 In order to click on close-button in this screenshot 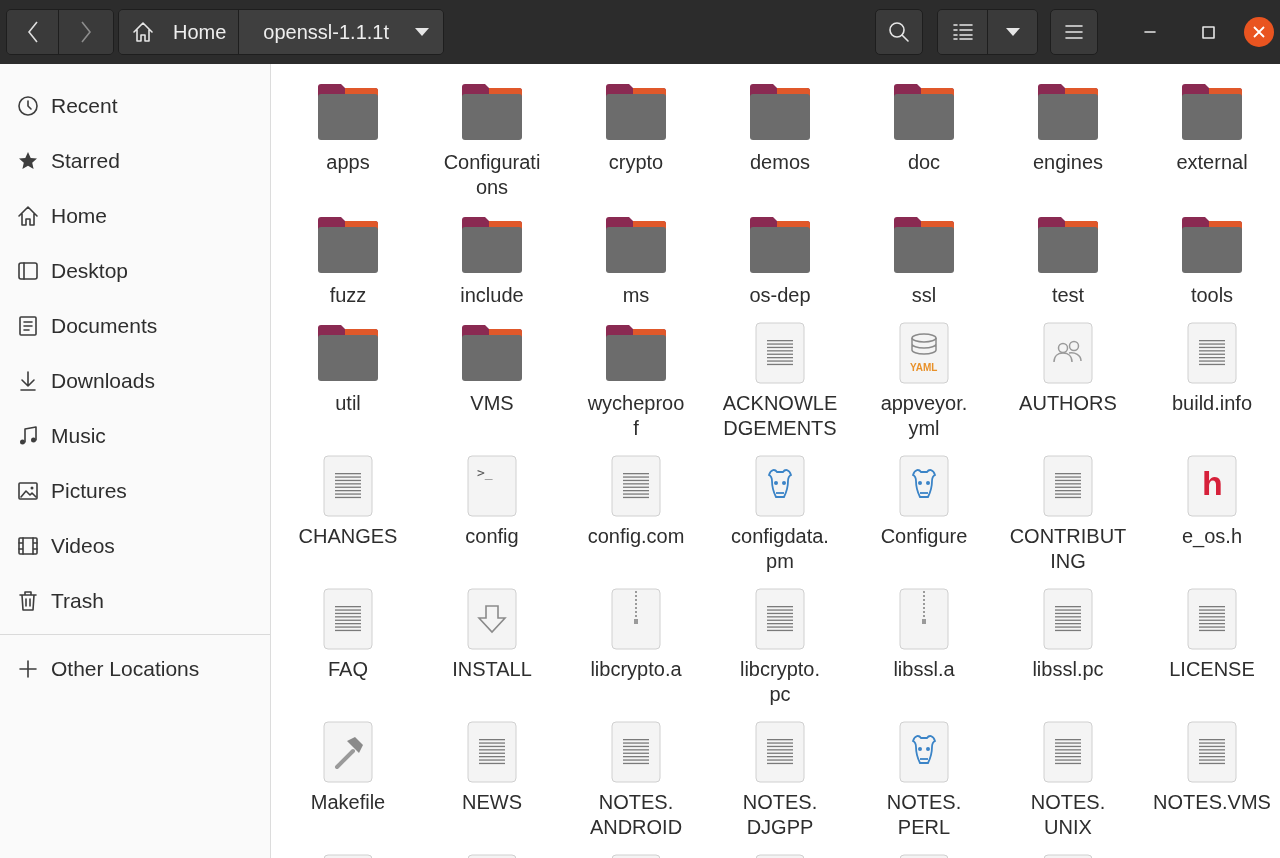, I will do `click(1259, 32)`.